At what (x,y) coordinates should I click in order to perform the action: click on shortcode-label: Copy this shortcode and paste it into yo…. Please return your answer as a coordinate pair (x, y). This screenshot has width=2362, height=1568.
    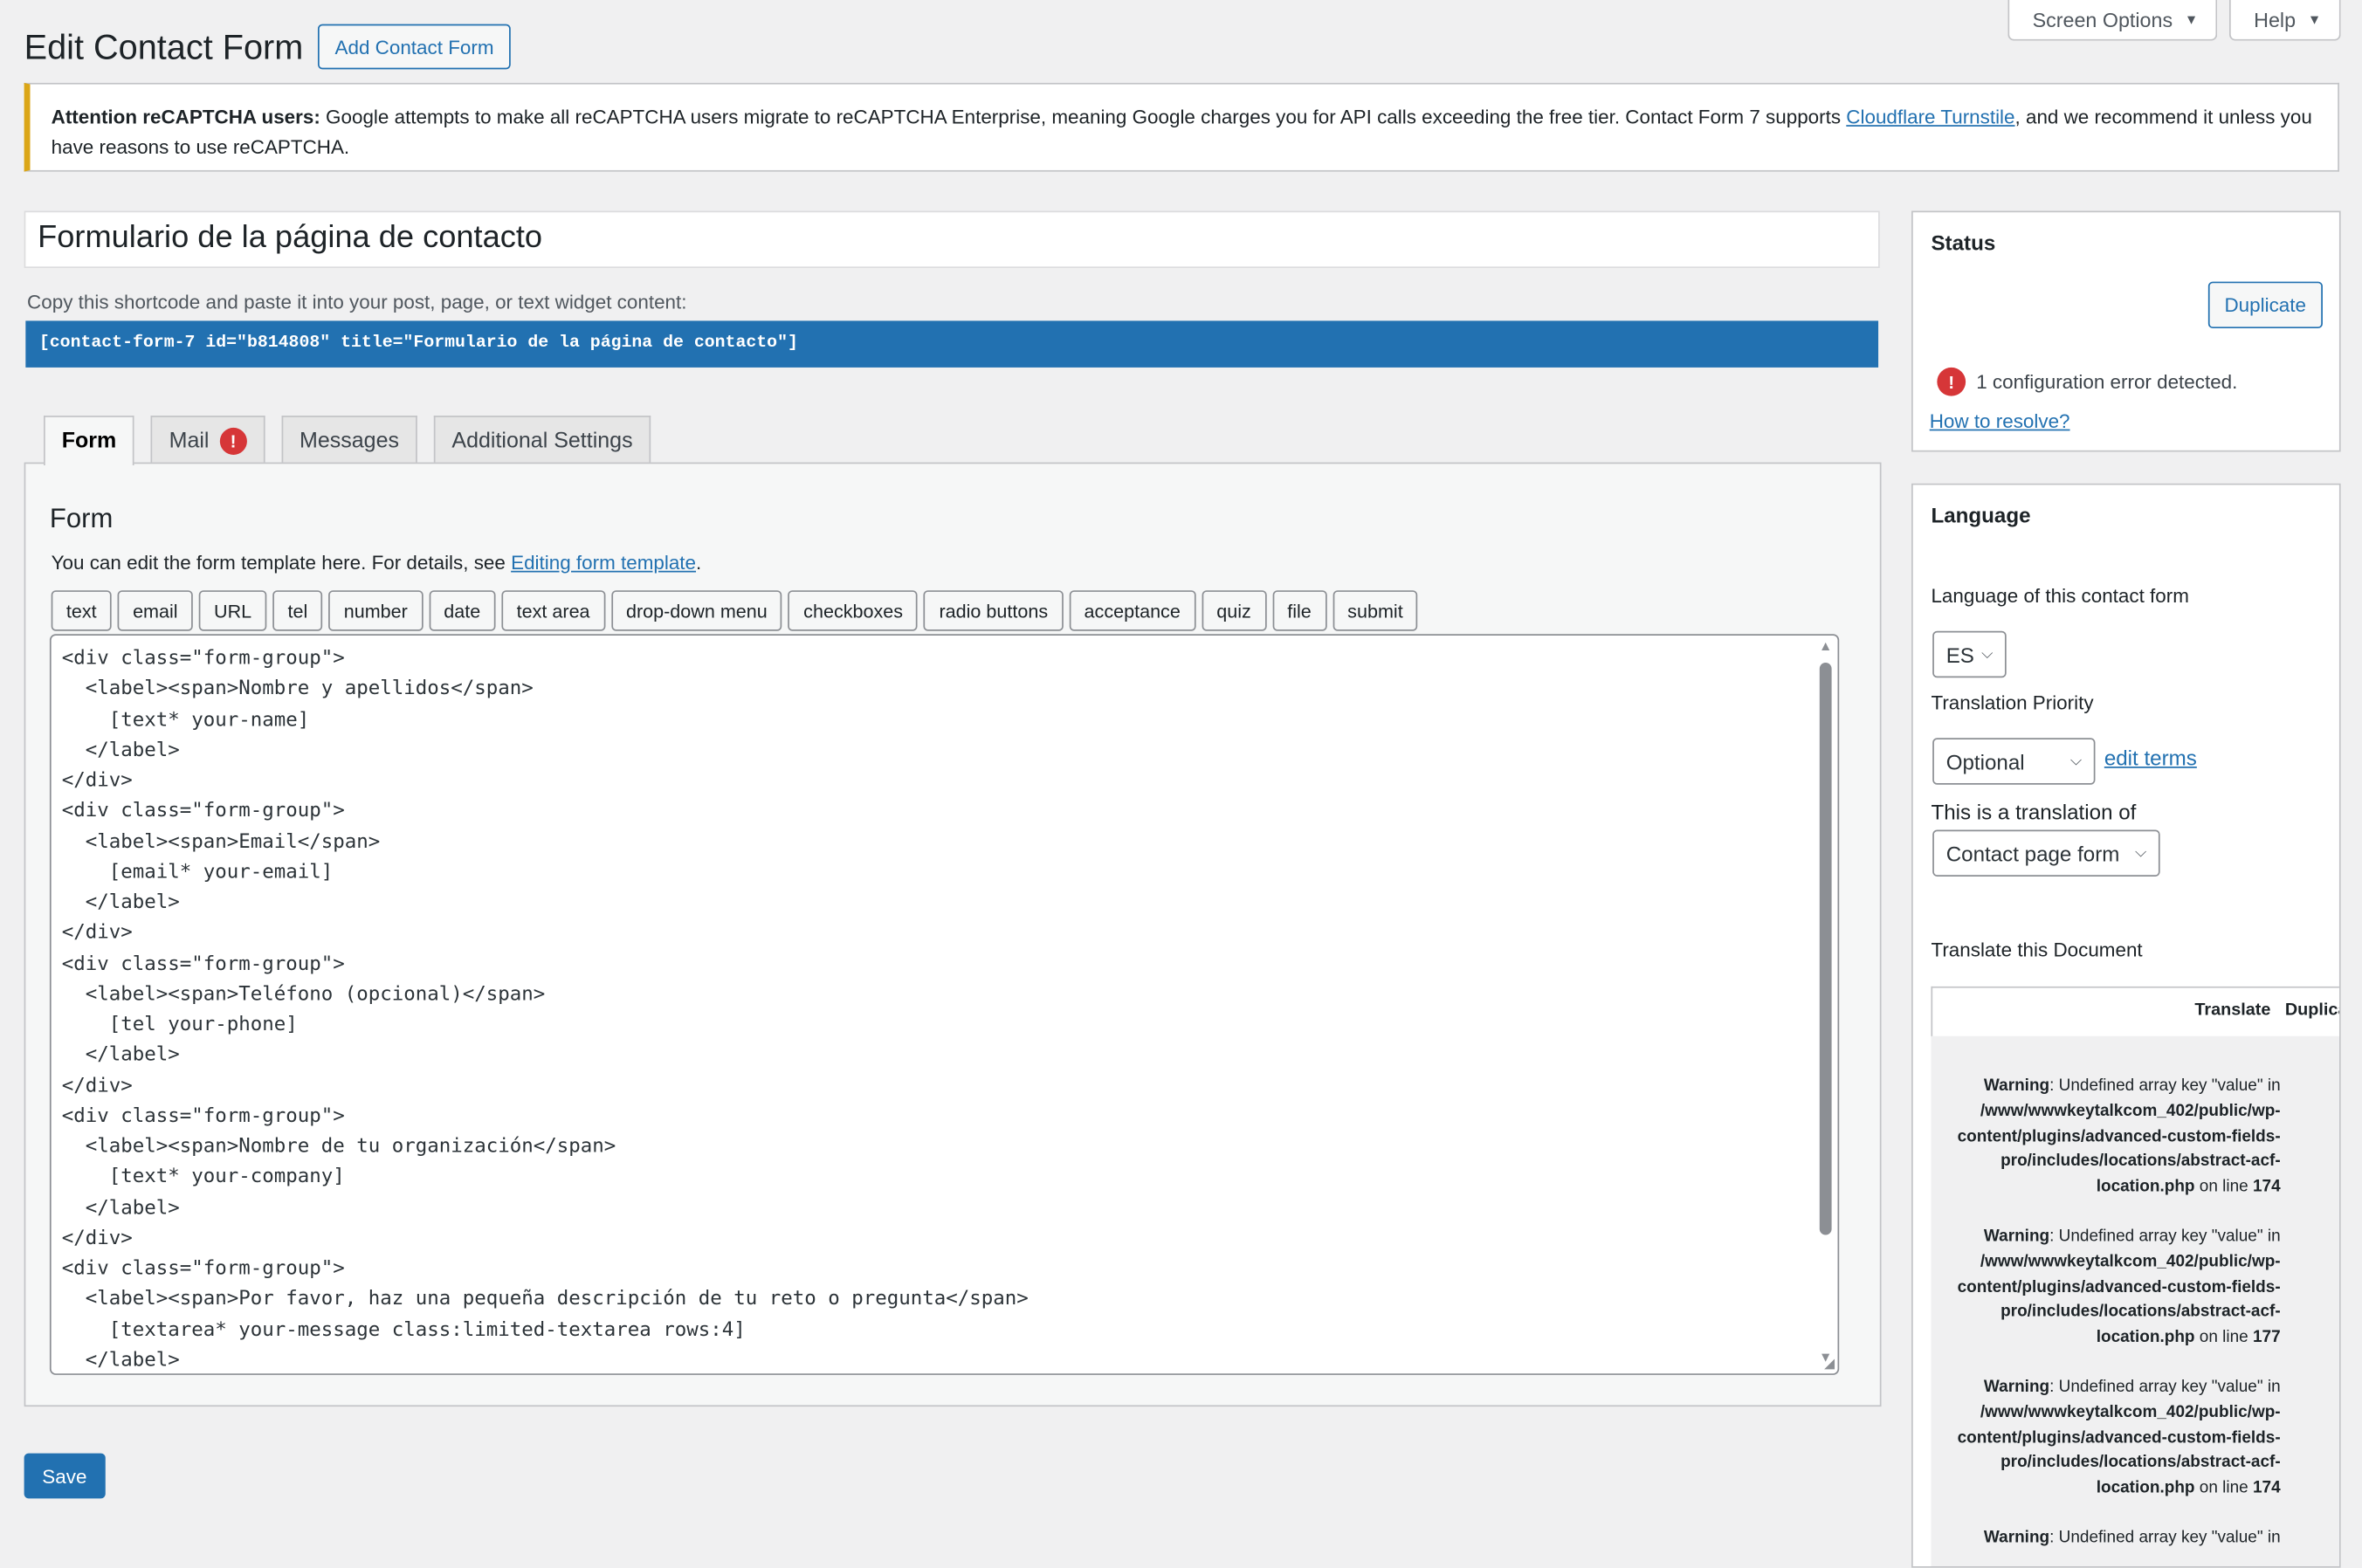
    Looking at the image, I should click on (357, 302).